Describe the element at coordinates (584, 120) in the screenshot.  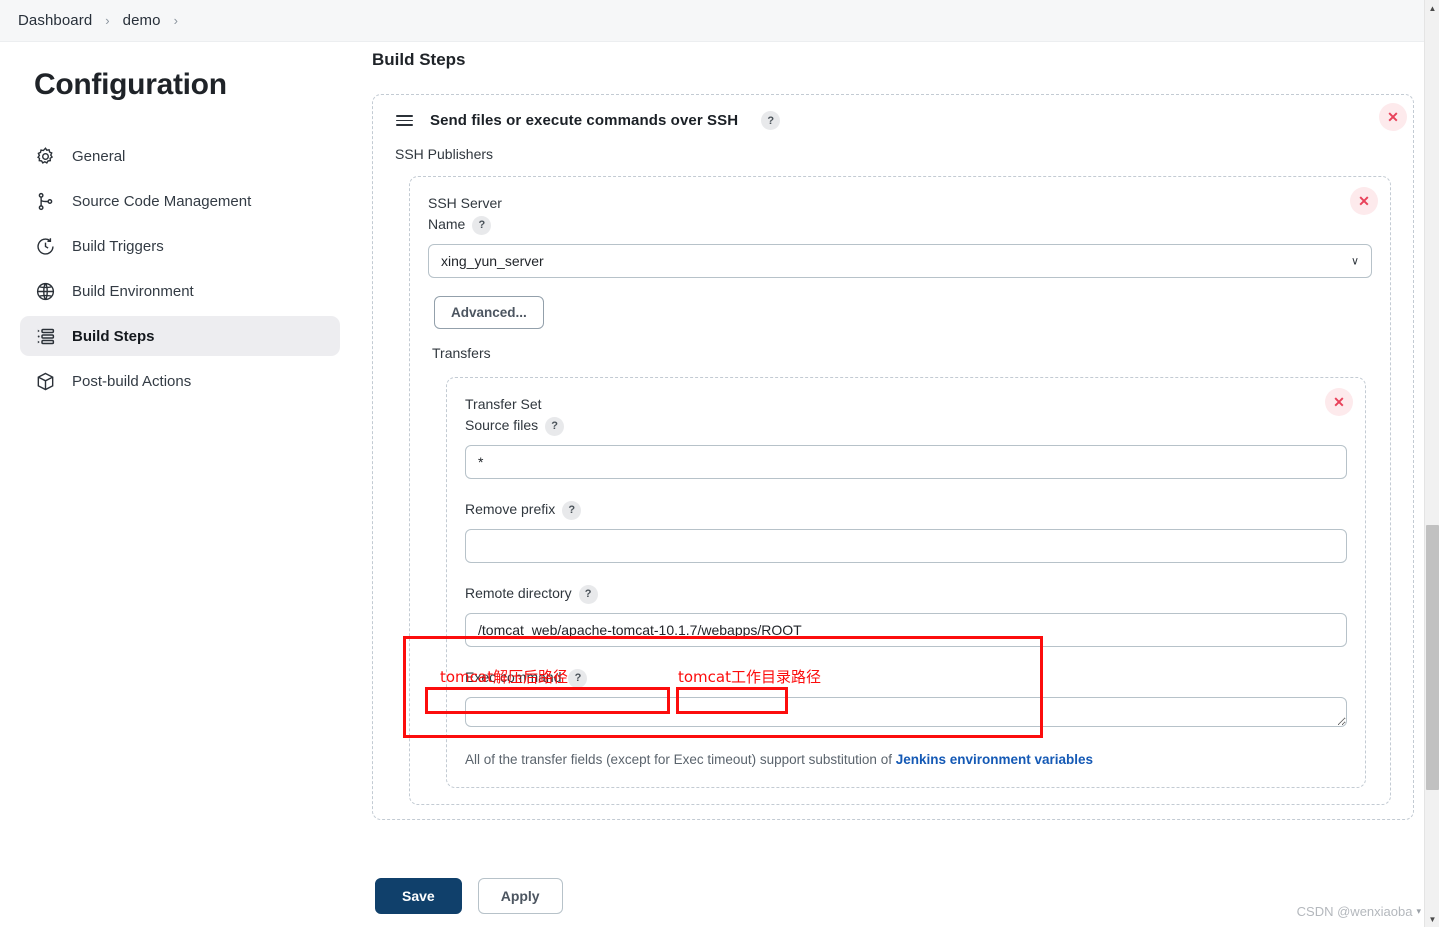
I see `build-step-title: Send files or execute commands over SSH` at that location.